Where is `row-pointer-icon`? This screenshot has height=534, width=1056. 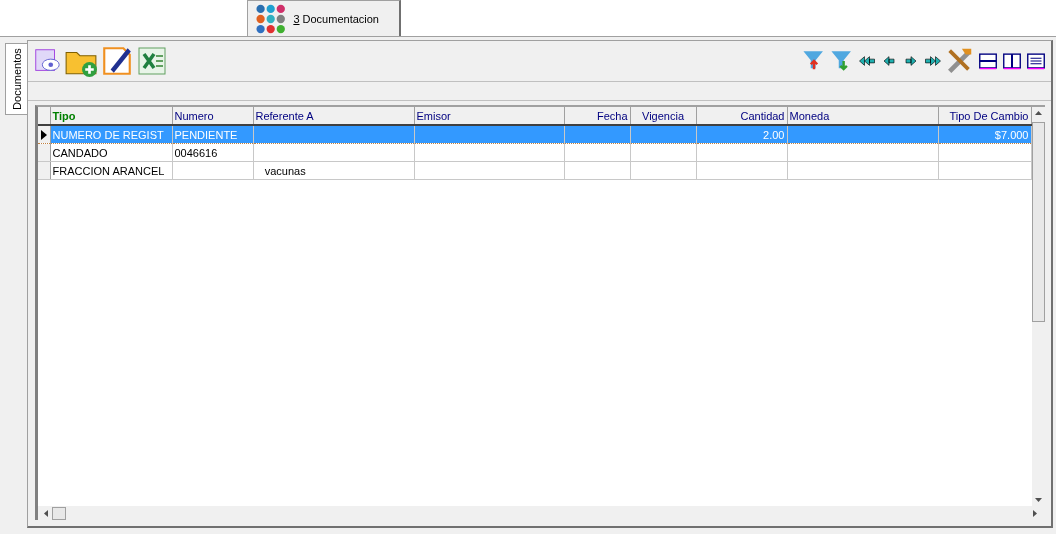
row-pointer-icon is located at coordinates (43, 134).